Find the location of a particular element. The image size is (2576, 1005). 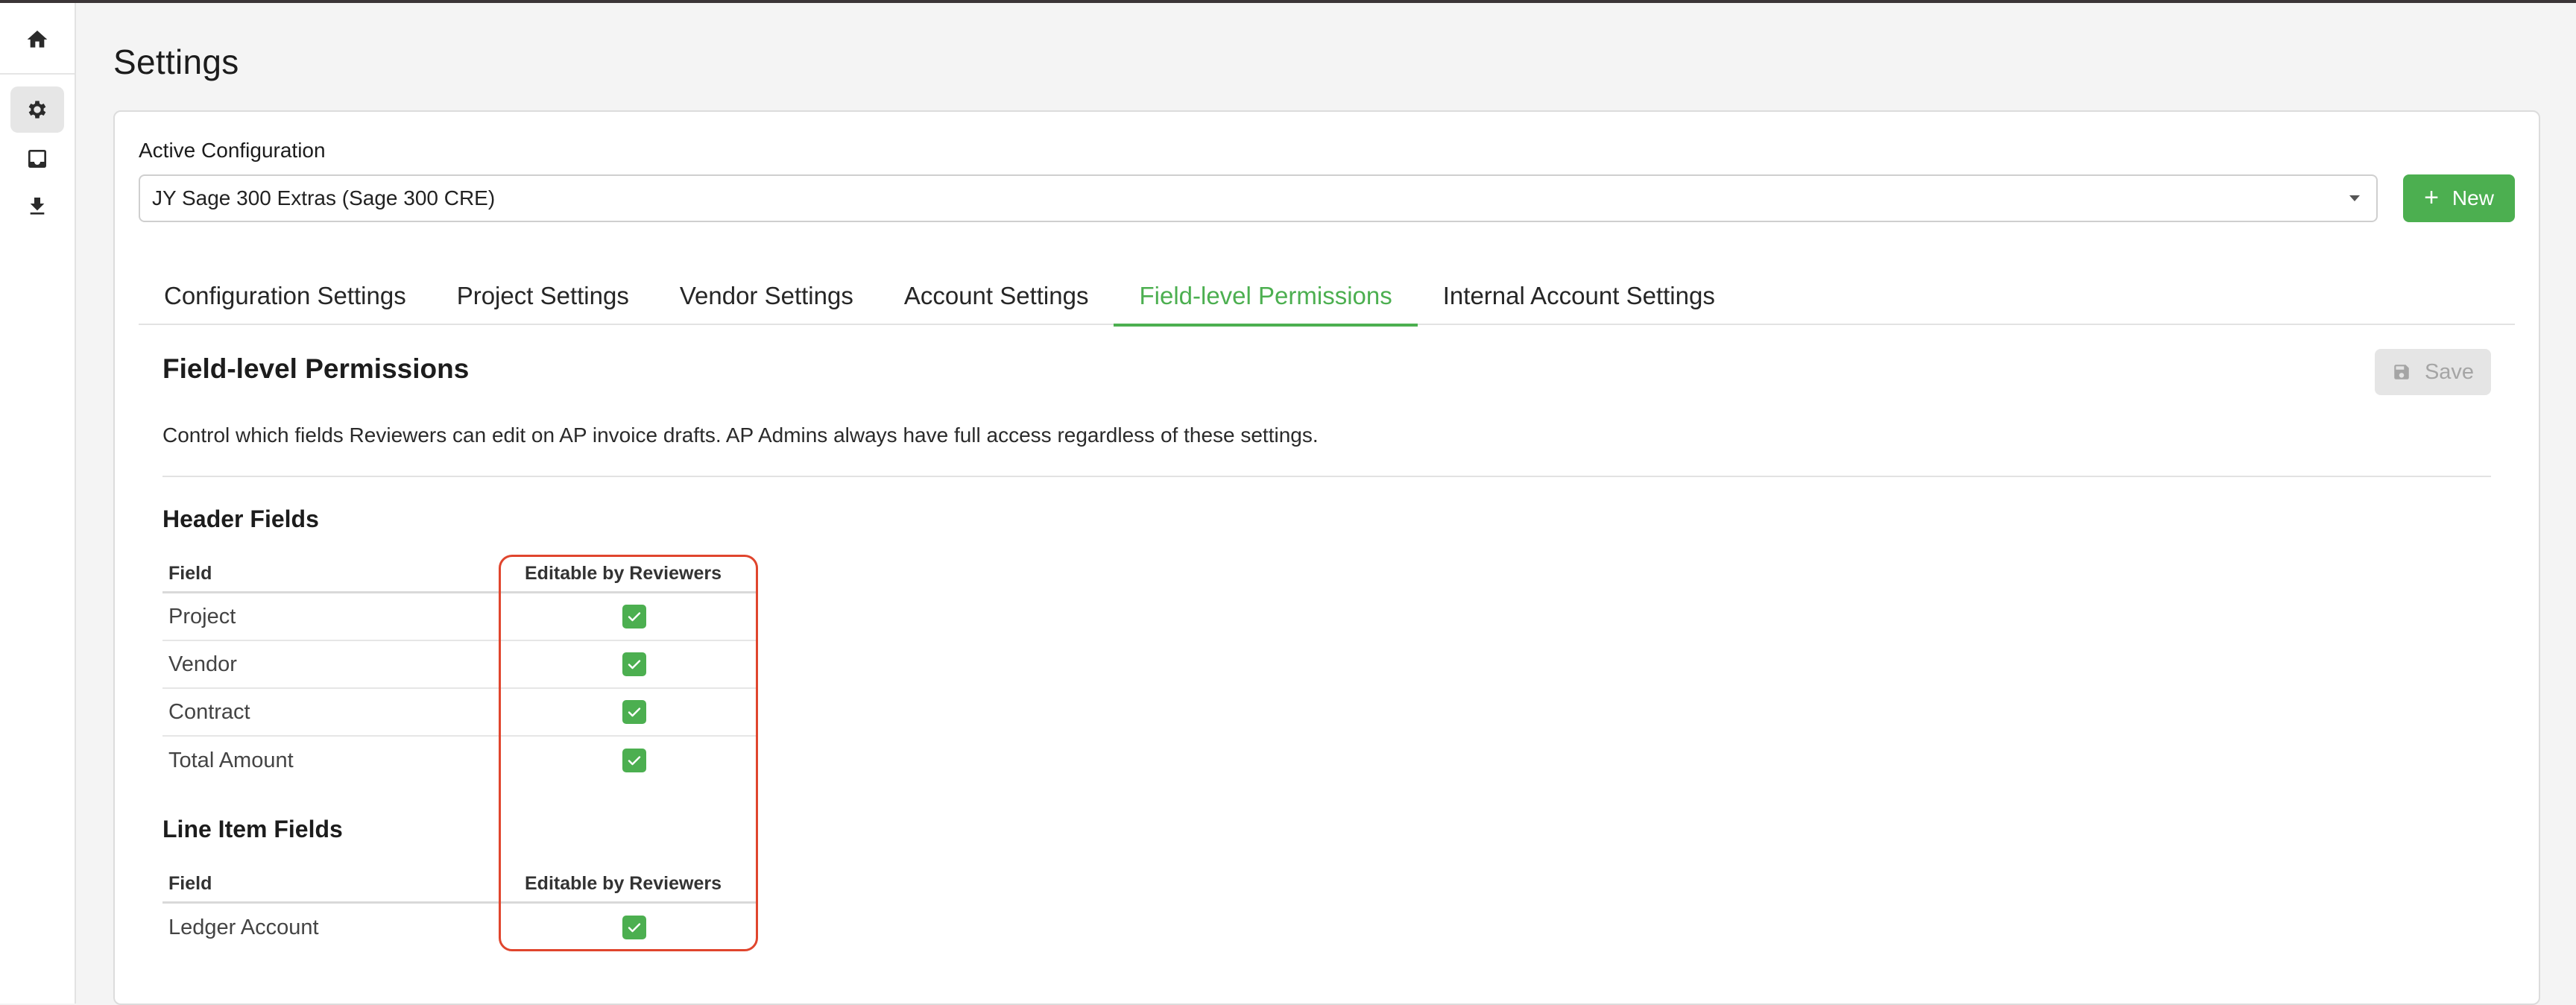

field-name: Contract is located at coordinates (209, 711).